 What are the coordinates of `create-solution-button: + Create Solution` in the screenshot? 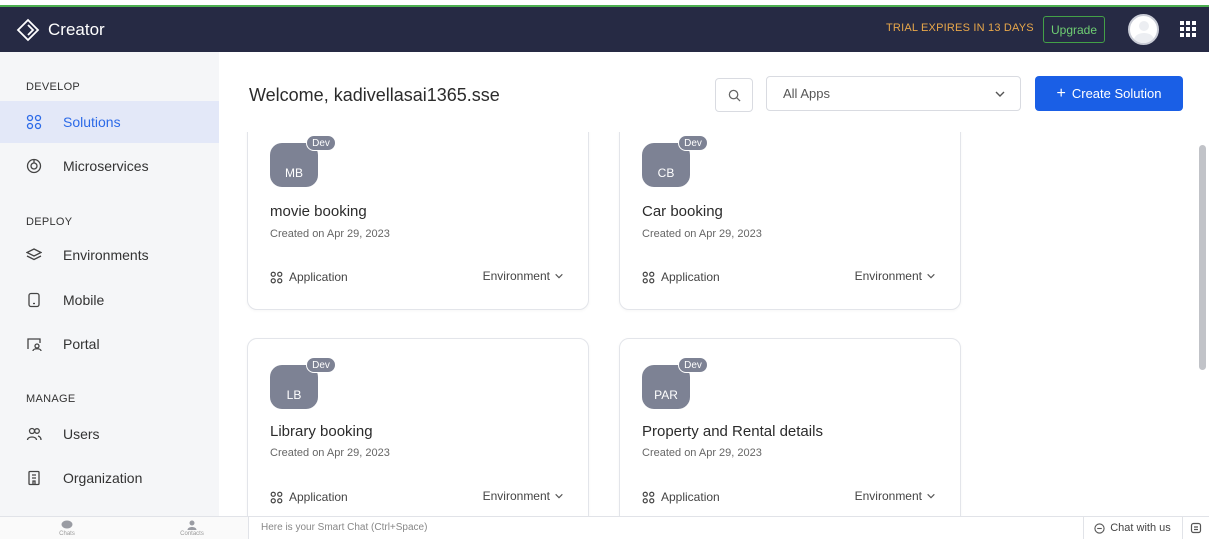 It's located at (1109, 93).